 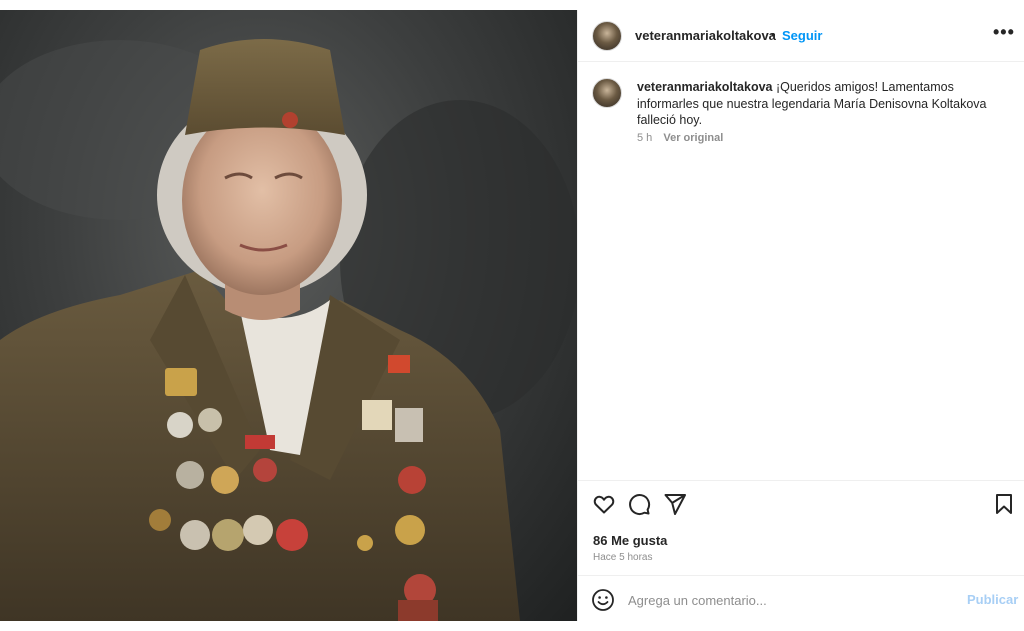 I want to click on heart-icon, so click(x=604, y=504).